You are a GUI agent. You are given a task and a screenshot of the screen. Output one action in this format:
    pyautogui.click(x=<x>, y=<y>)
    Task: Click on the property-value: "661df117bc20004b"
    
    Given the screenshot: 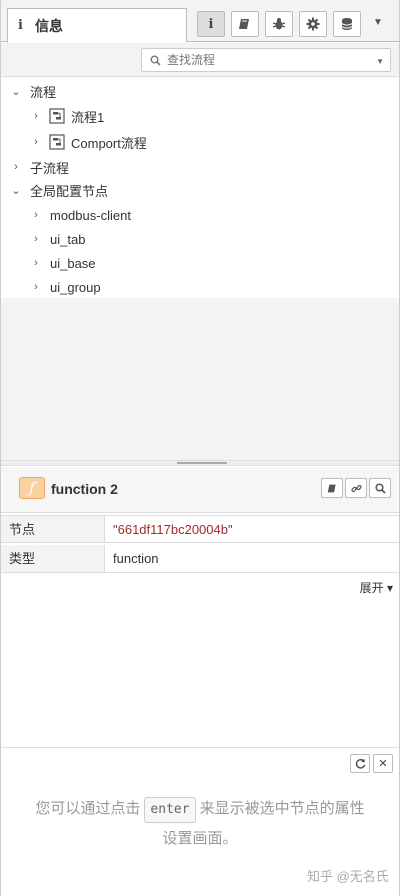 What is the action you would take?
    pyautogui.click(x=173, y=529)
    